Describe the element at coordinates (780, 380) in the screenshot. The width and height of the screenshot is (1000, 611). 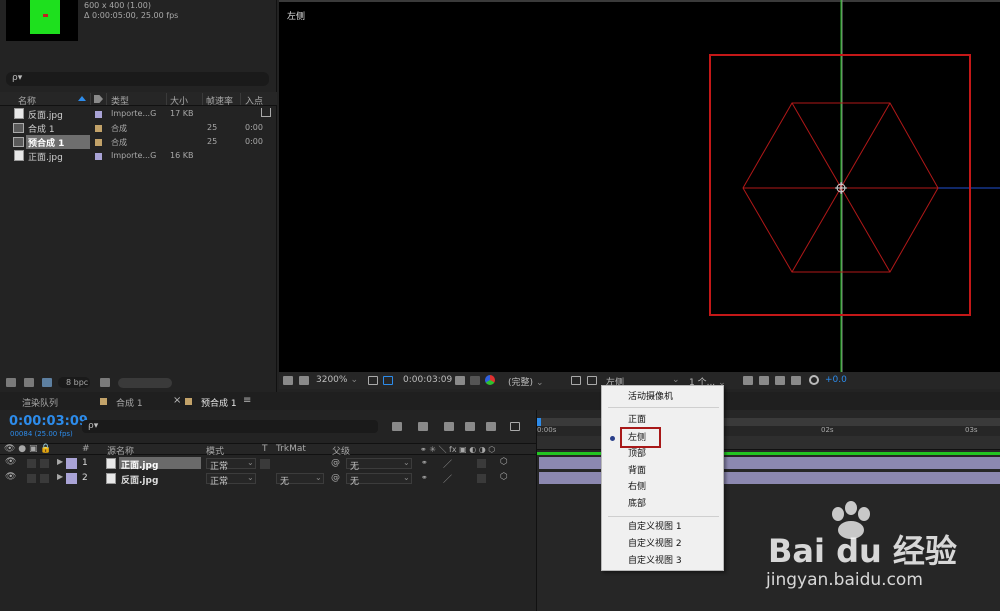
I see `timeline-icon` at that location.